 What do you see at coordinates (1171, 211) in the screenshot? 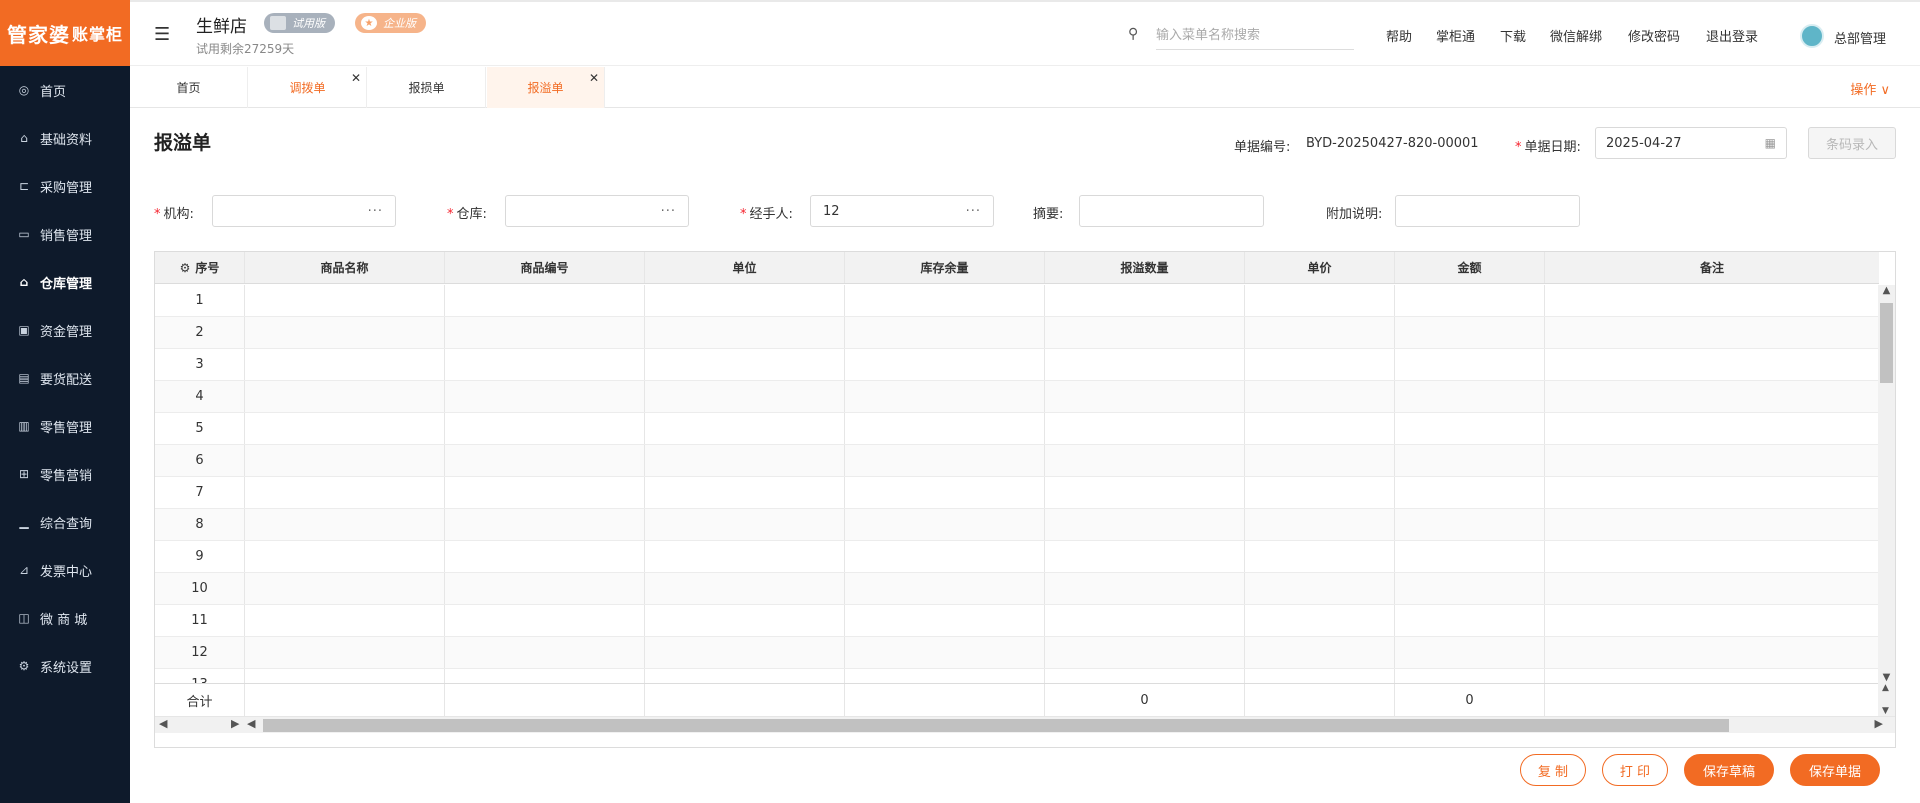
I see `summary-field` at bounding box center [1171, 211].